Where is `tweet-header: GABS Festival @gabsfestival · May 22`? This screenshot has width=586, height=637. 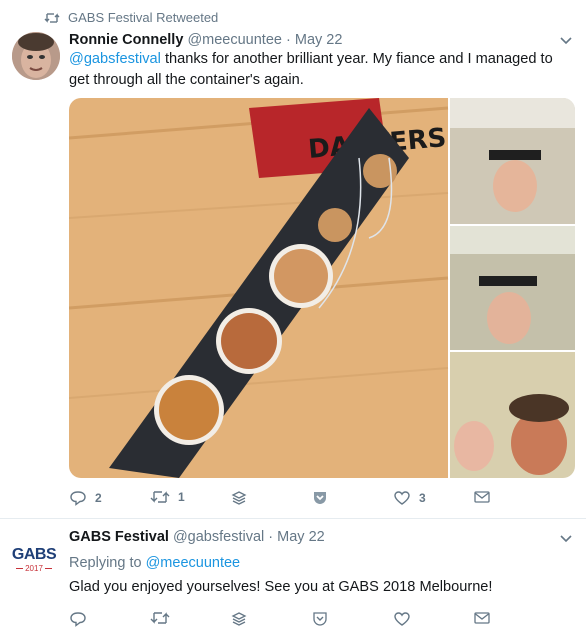 tweet-header: GABS Festival @gabsfestival · May 22 is located at coordinates (197, 537).